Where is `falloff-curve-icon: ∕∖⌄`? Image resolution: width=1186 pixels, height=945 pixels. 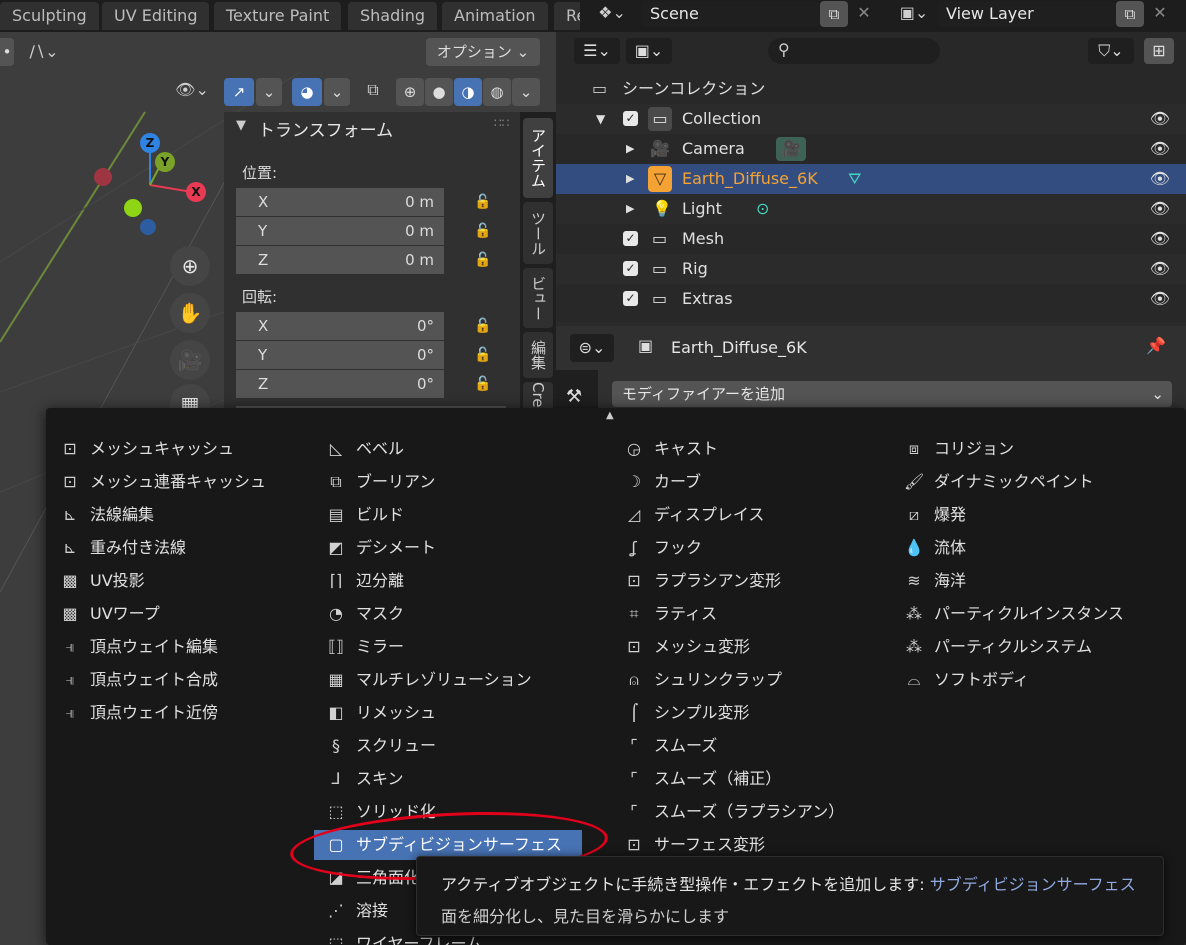
falloff-curve-icon: ∕∖⌄ is located at coordinates (44, 51).